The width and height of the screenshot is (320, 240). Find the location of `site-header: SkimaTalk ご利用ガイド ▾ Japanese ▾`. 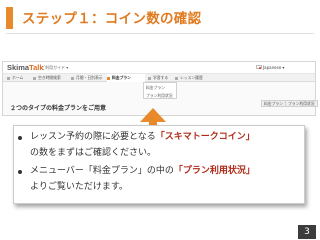

site-header: SkimaTalk ご利用ガイド ▾ Japanese ▾ is located at coordinates (159, 68).